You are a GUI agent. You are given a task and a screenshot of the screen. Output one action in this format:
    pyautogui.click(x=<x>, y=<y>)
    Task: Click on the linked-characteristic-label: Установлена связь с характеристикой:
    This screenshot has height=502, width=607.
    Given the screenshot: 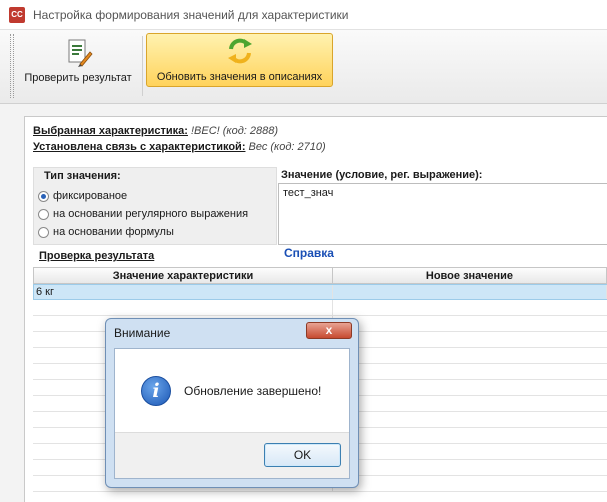 What is the action you would take?
    pyautogui.click(x=139, y=147)
    